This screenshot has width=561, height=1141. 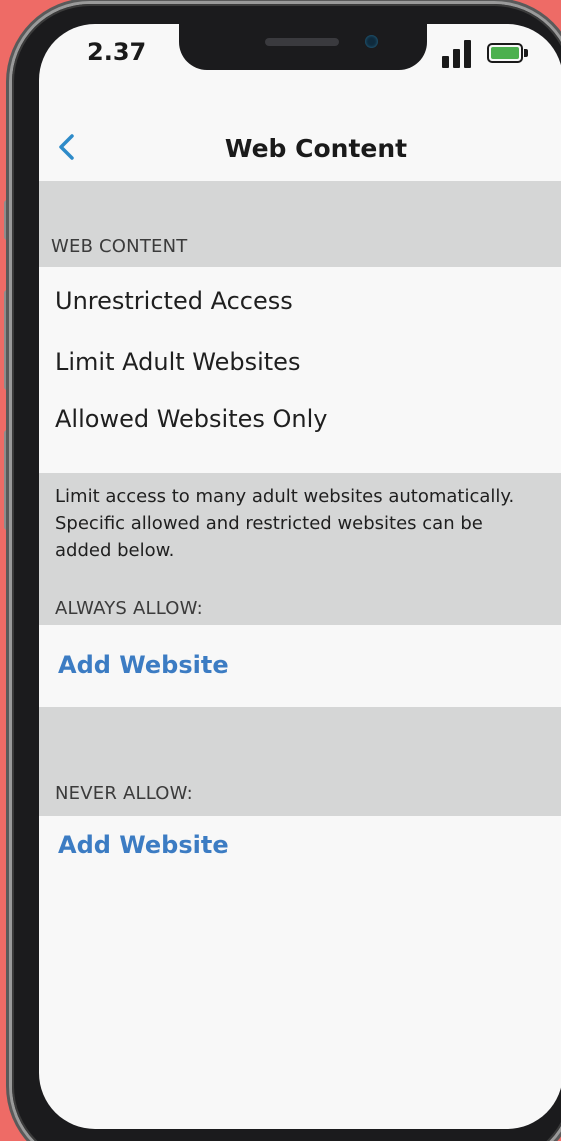 What do you see at coordinates (371, 41) in the screenshot?
I see `front-camera` at bounding box center [371, 41].